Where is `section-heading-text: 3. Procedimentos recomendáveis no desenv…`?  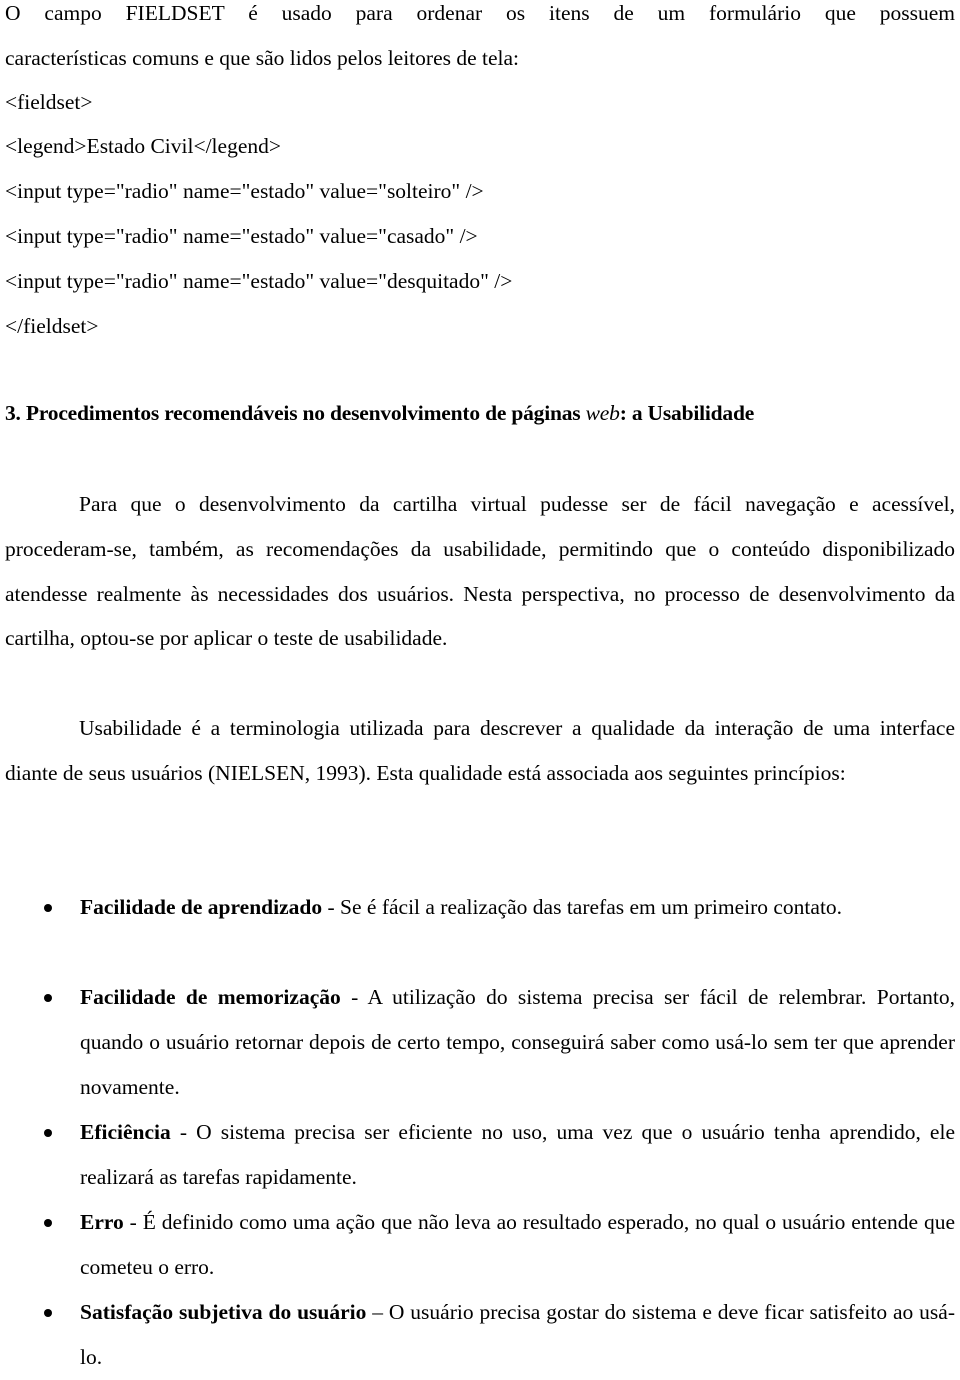 section-heading-text: 3. Procedimentos recomendáveis no desenv… is located at coordinates (293, 413).